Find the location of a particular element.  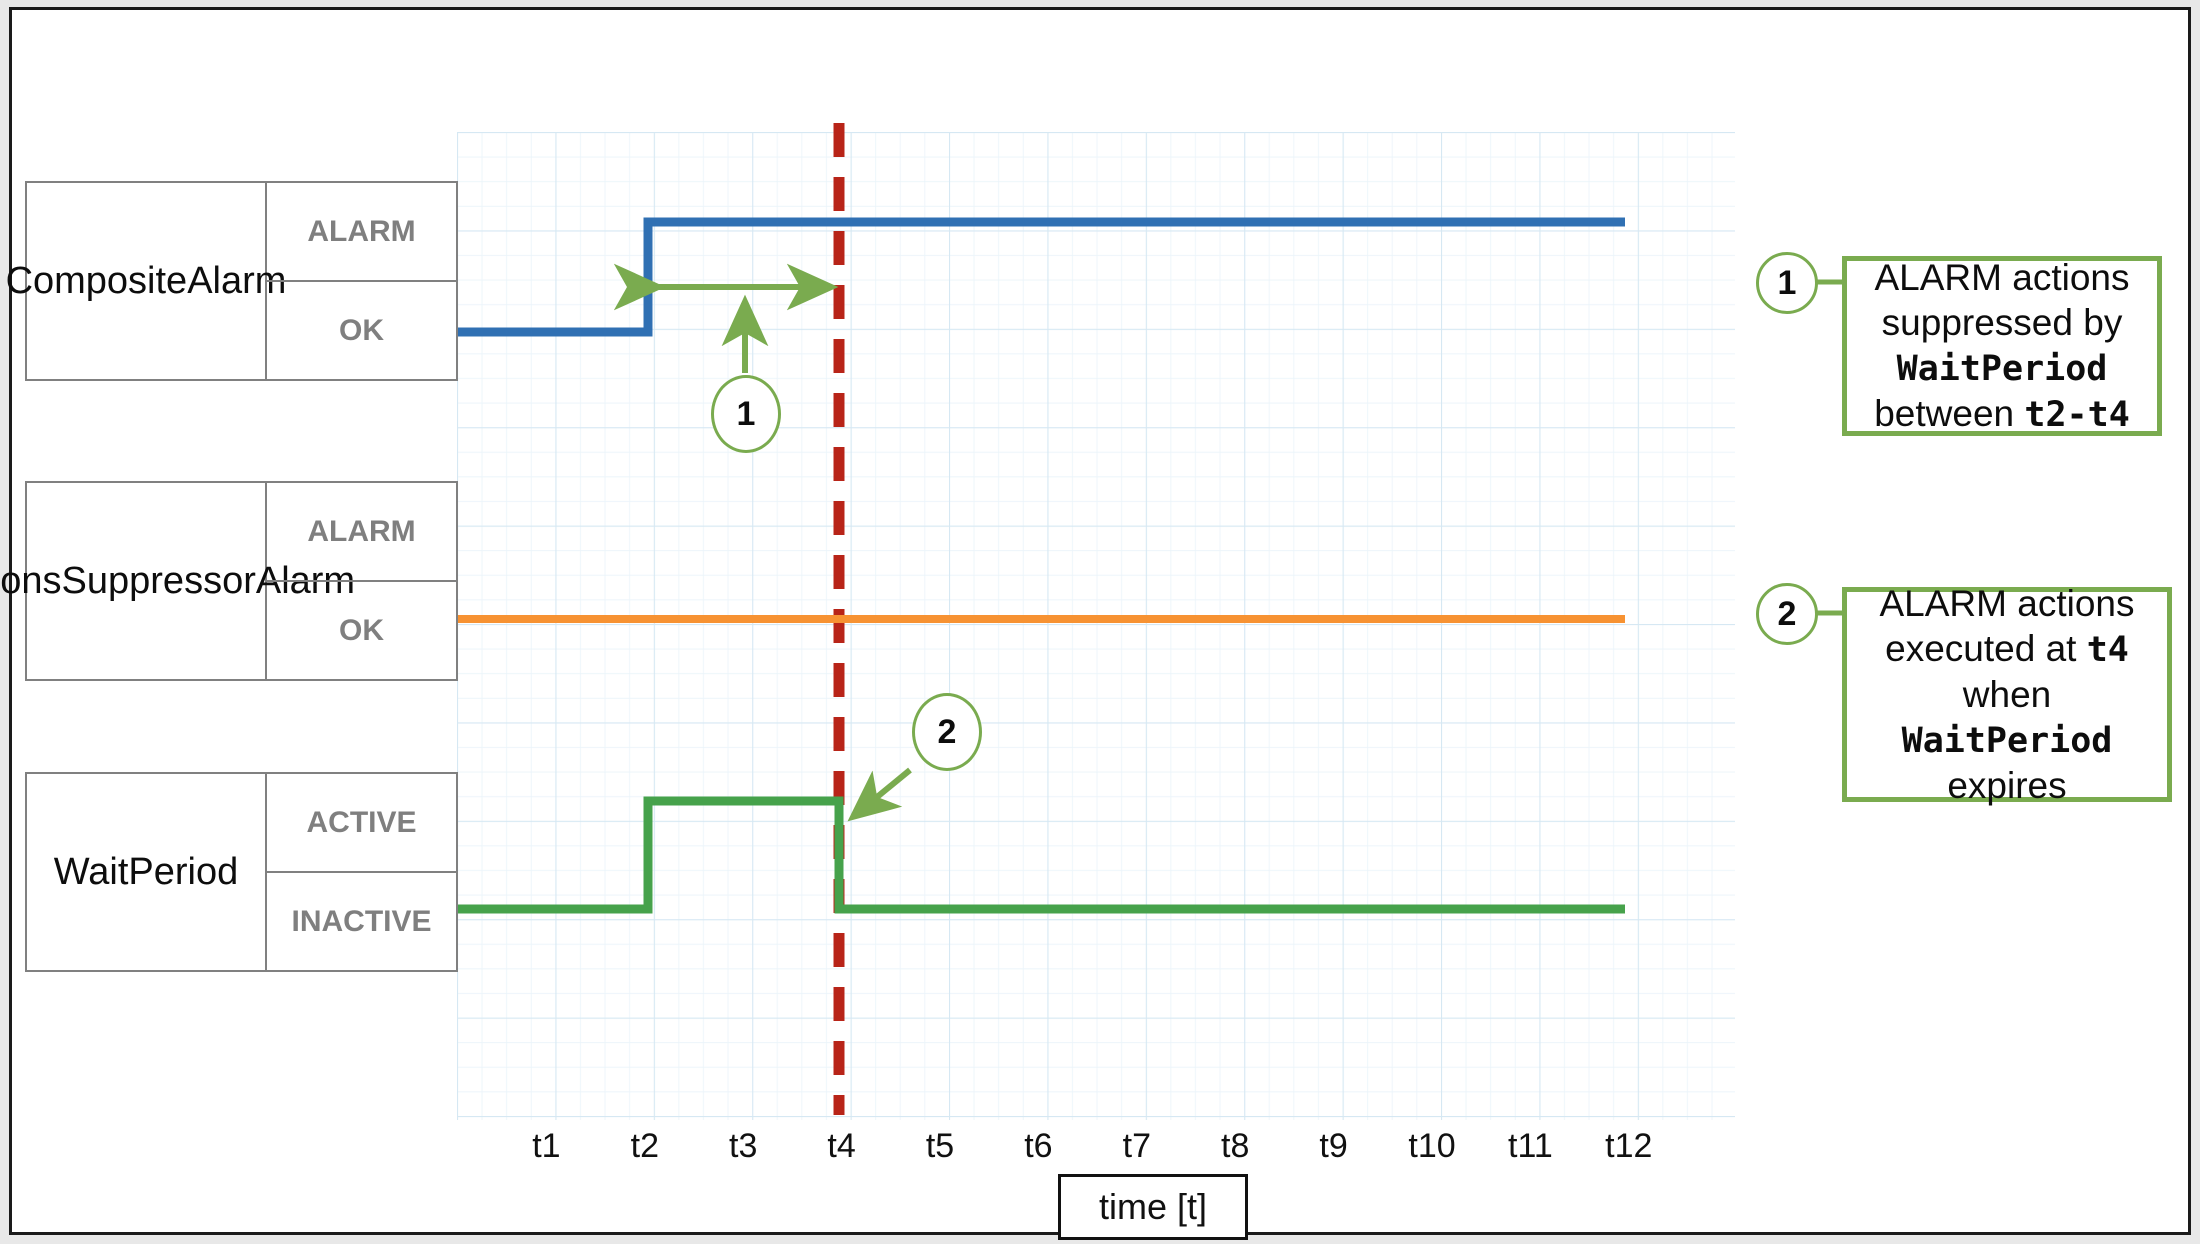

signal-label-actions-suppressor-alarm: ActionsSuppressorAlarm ALARM OK is located at coordinates (229, 581).